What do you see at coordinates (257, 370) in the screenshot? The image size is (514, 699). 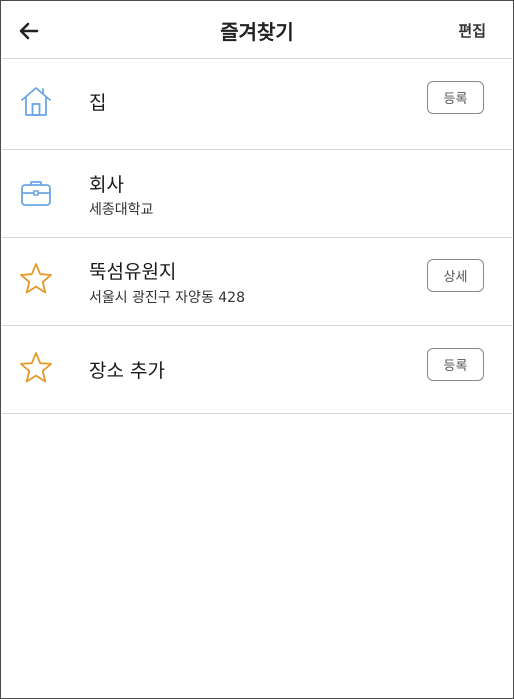 I see `favorite-item-add-place: 장소 추가 등록` at bounding box center [257, 370].